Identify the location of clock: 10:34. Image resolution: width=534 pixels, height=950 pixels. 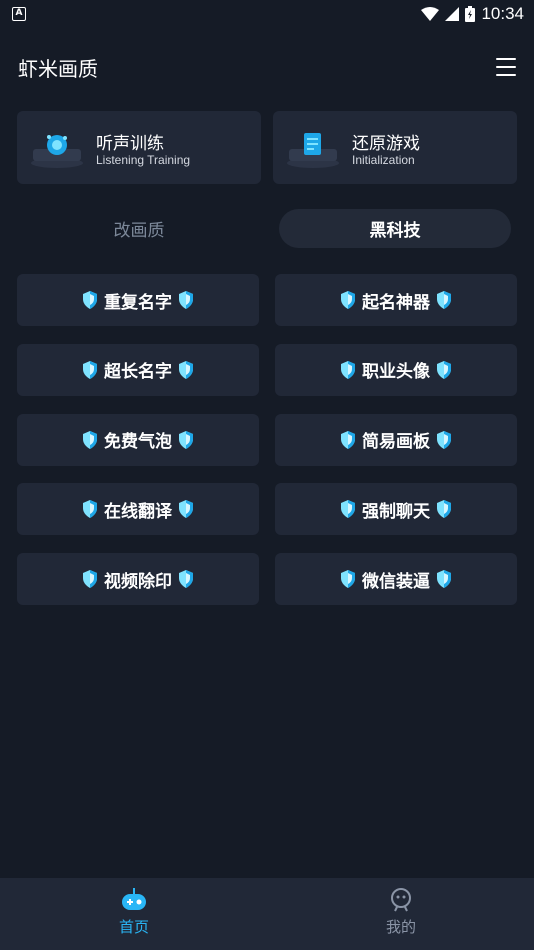
(502, 13).